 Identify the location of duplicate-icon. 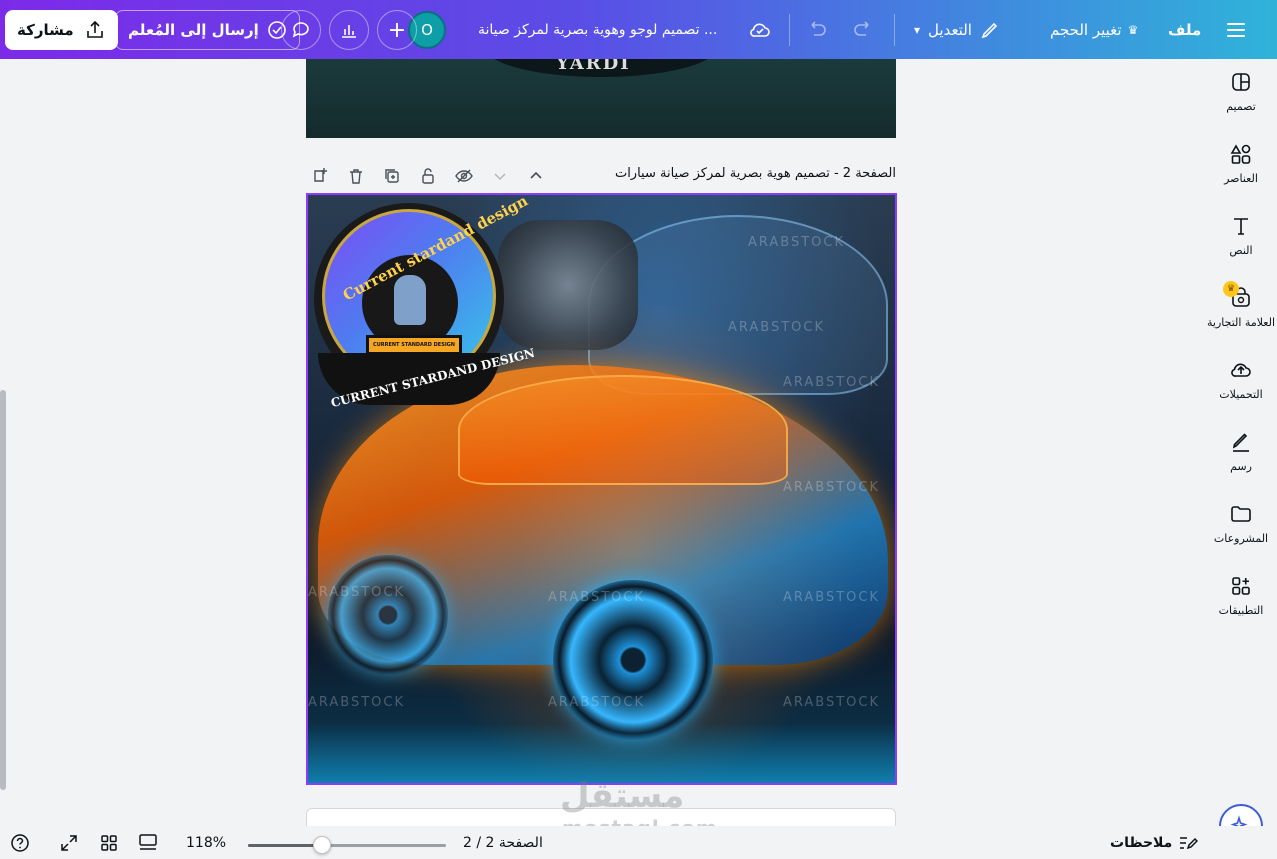
(392, 176).